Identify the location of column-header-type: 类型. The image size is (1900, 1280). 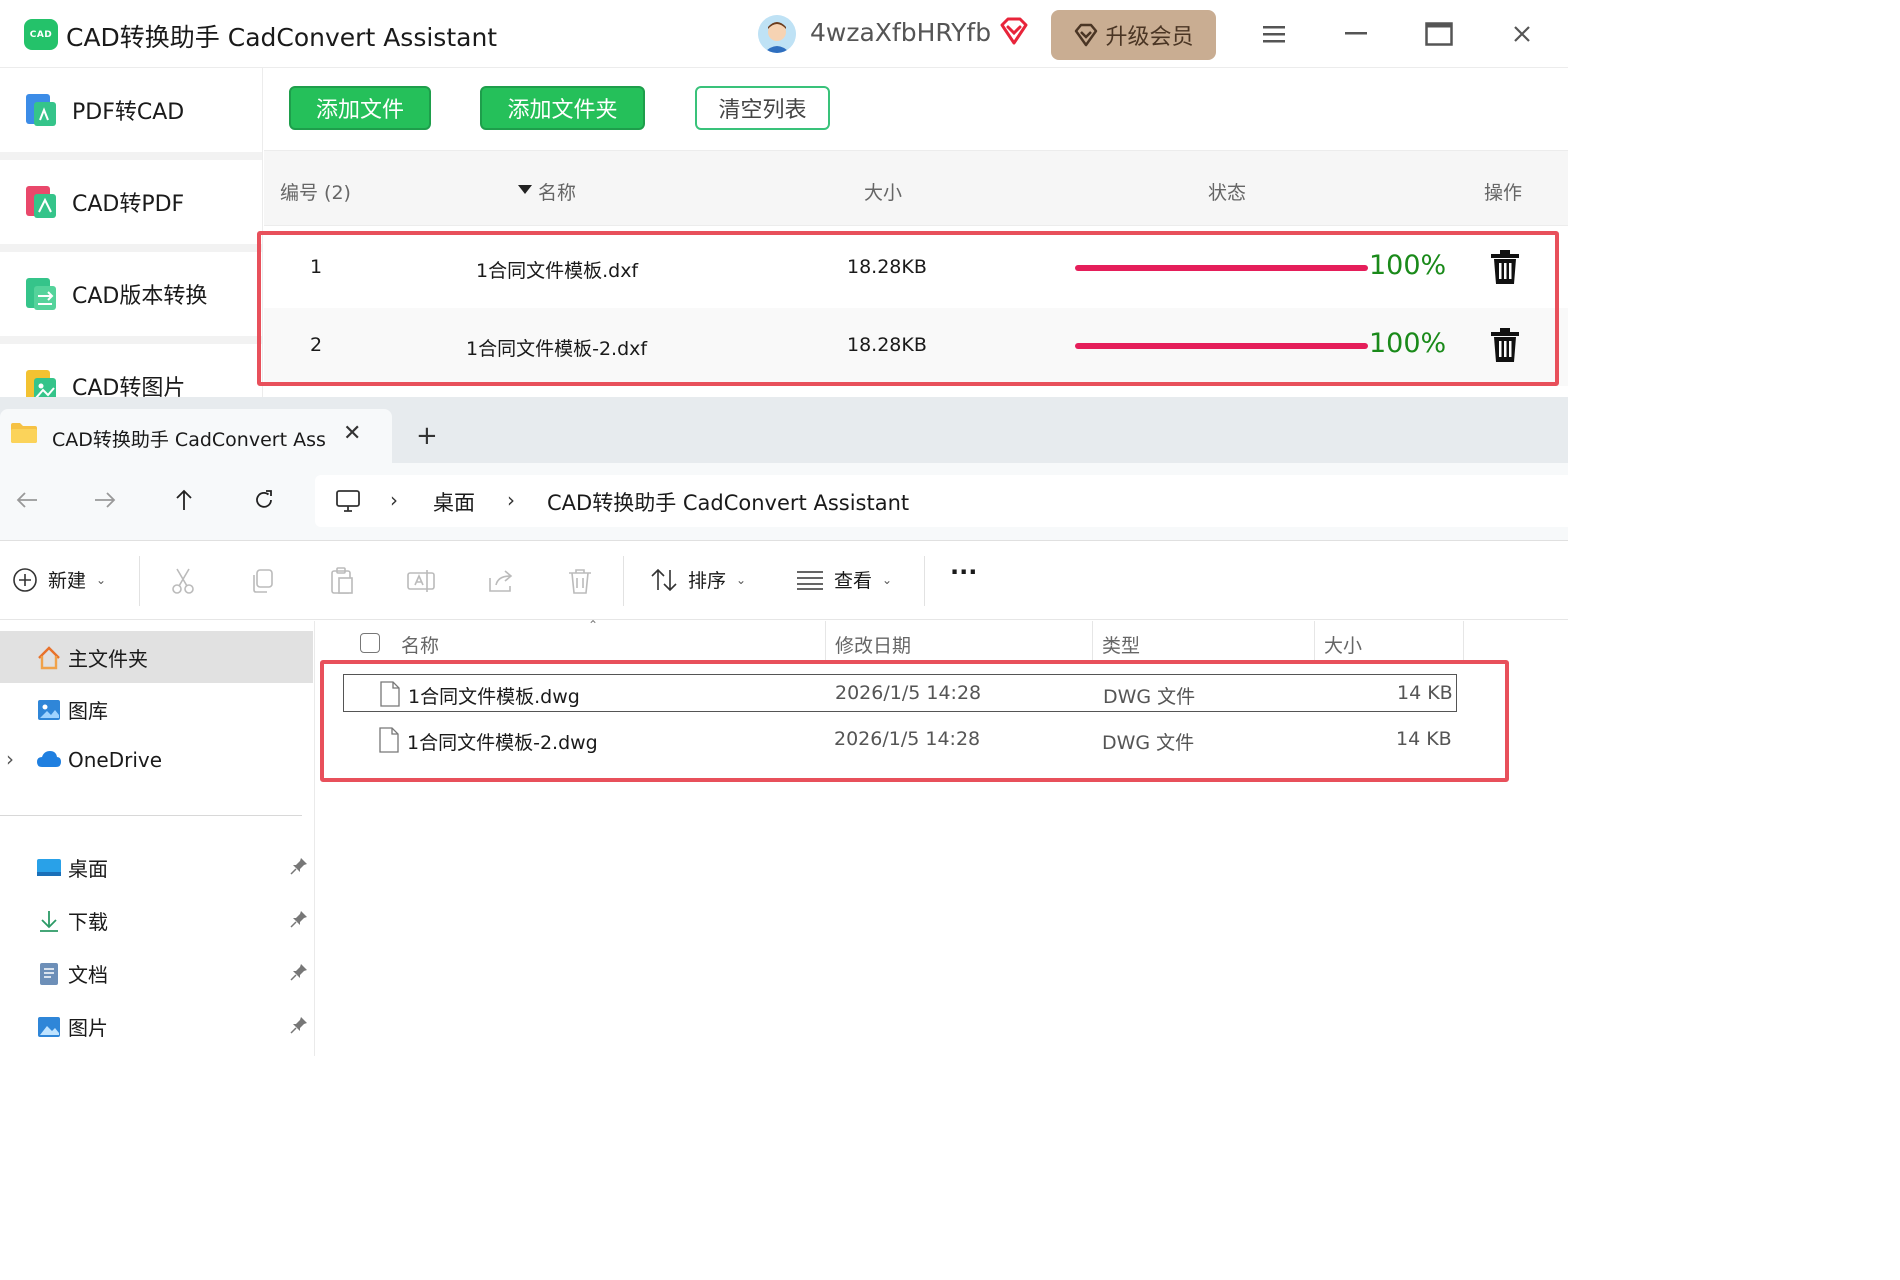
(1121, 644).